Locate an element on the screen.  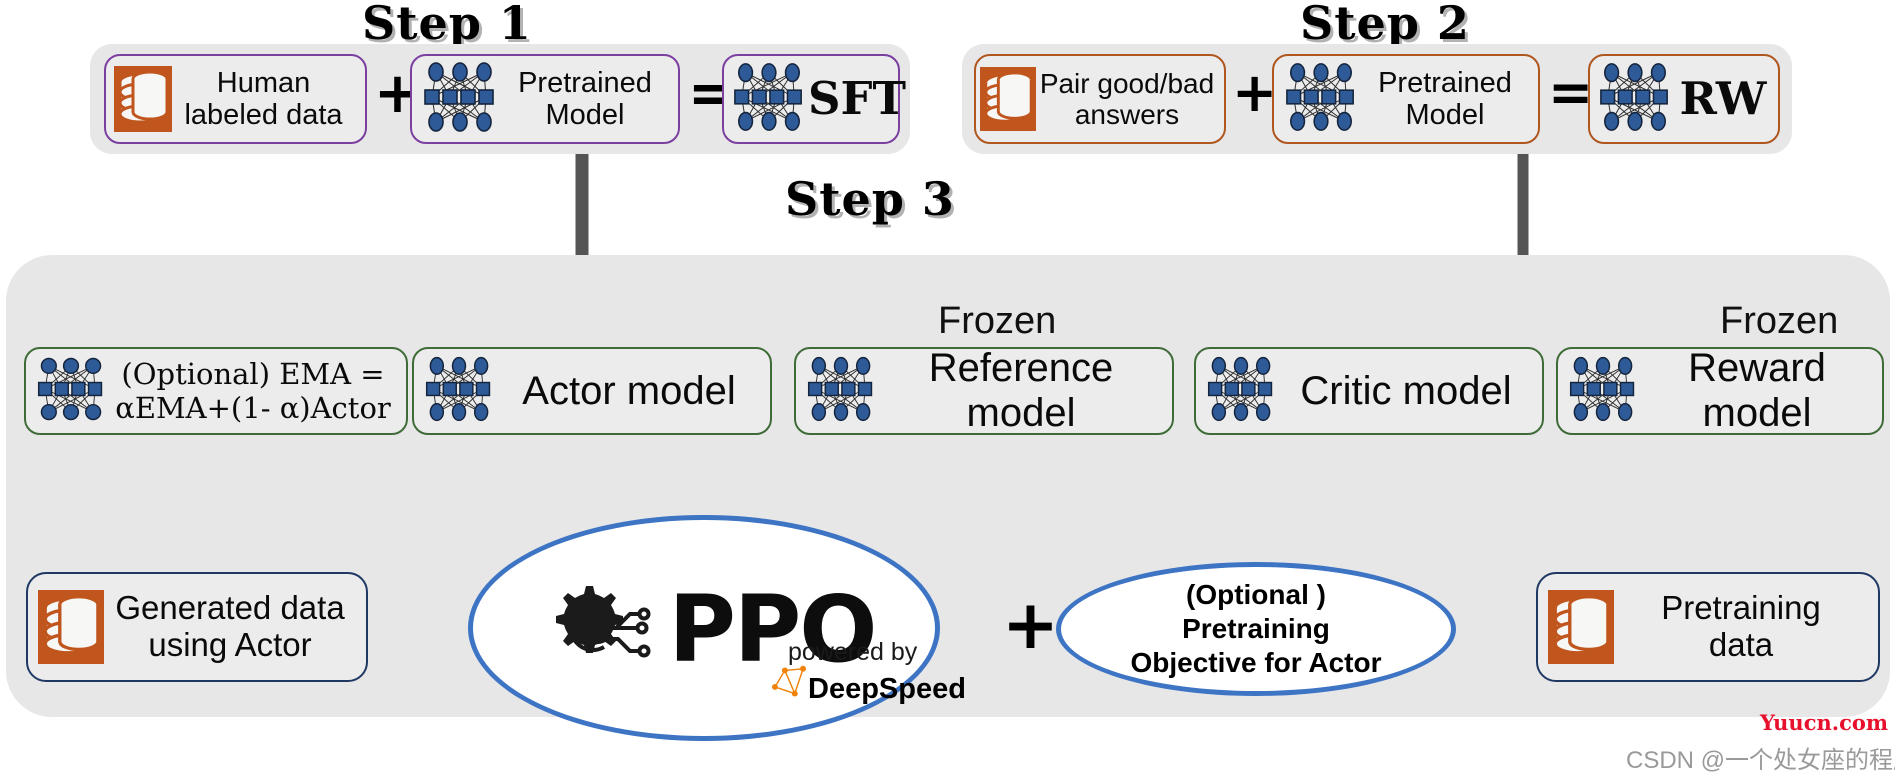
step2-card-label: Pair good/bad answers is located at coordinates (1127, 98).